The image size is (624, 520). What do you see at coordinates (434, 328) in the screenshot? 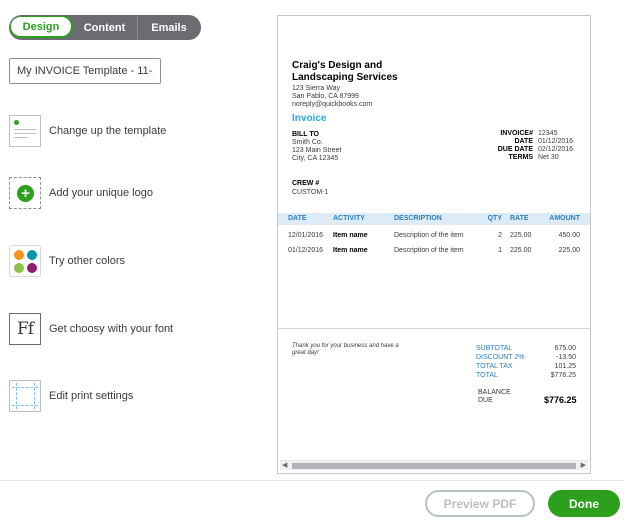
I see `divider` at bounding box center [434, 328].